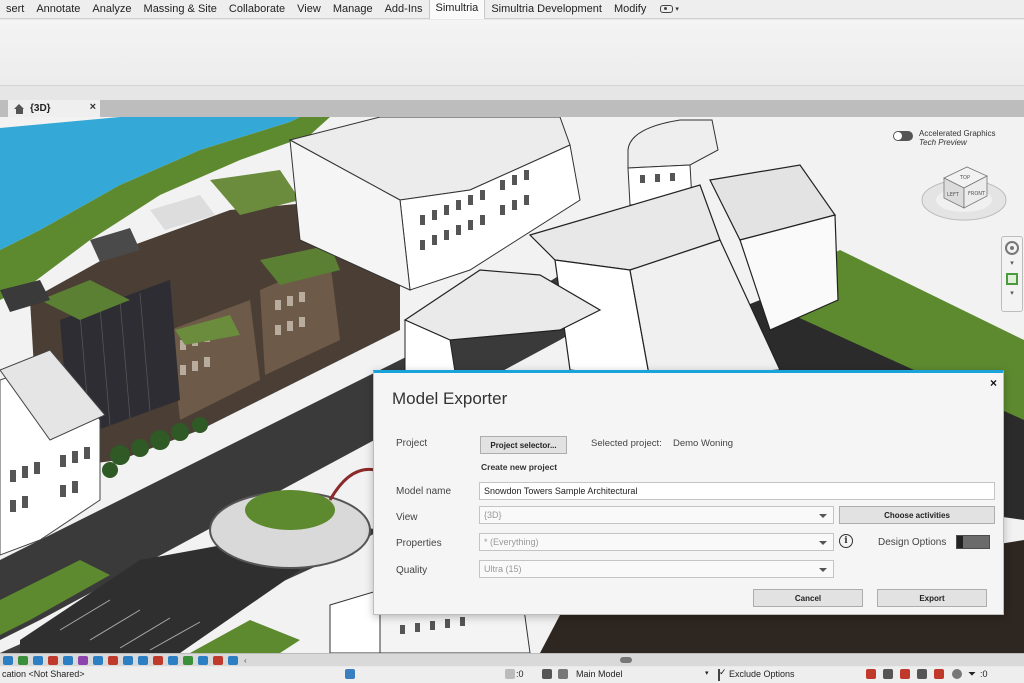 This screenshot has height=683, width=1024. I want to click on lock-view-icon, so click(127, 660).